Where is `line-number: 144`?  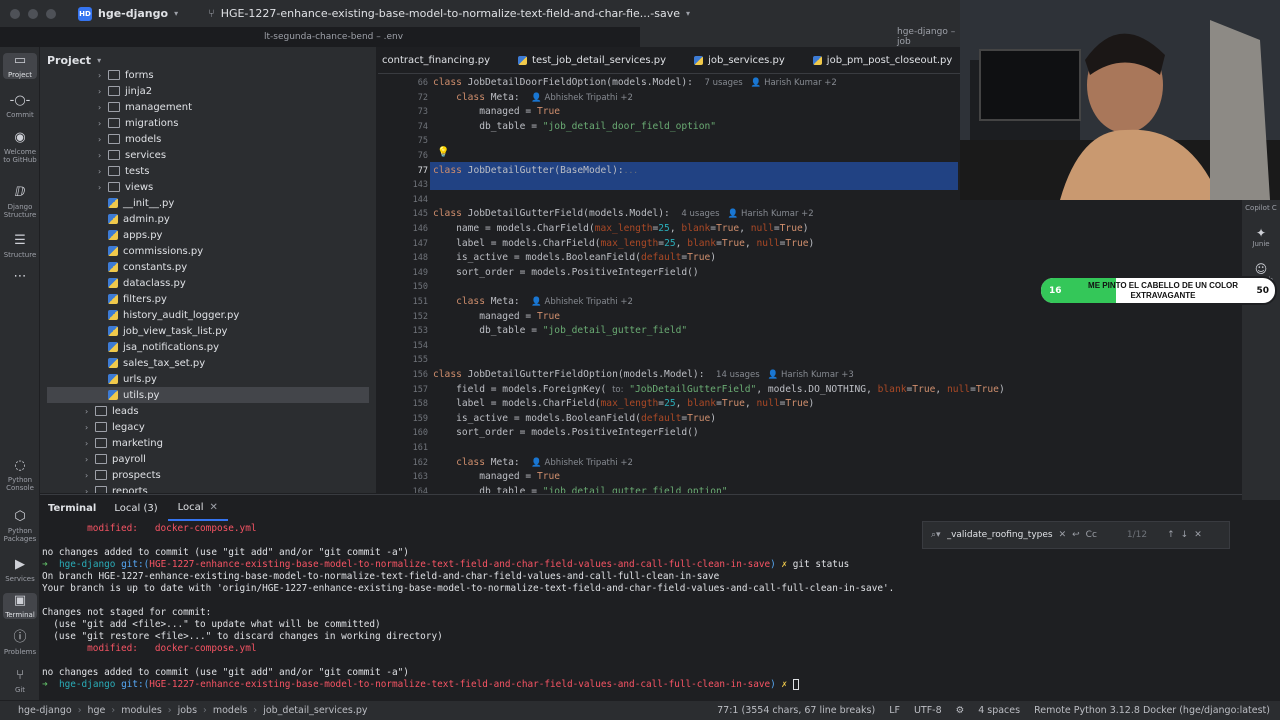
line-number: 144 is located at coordinates (403, 200).